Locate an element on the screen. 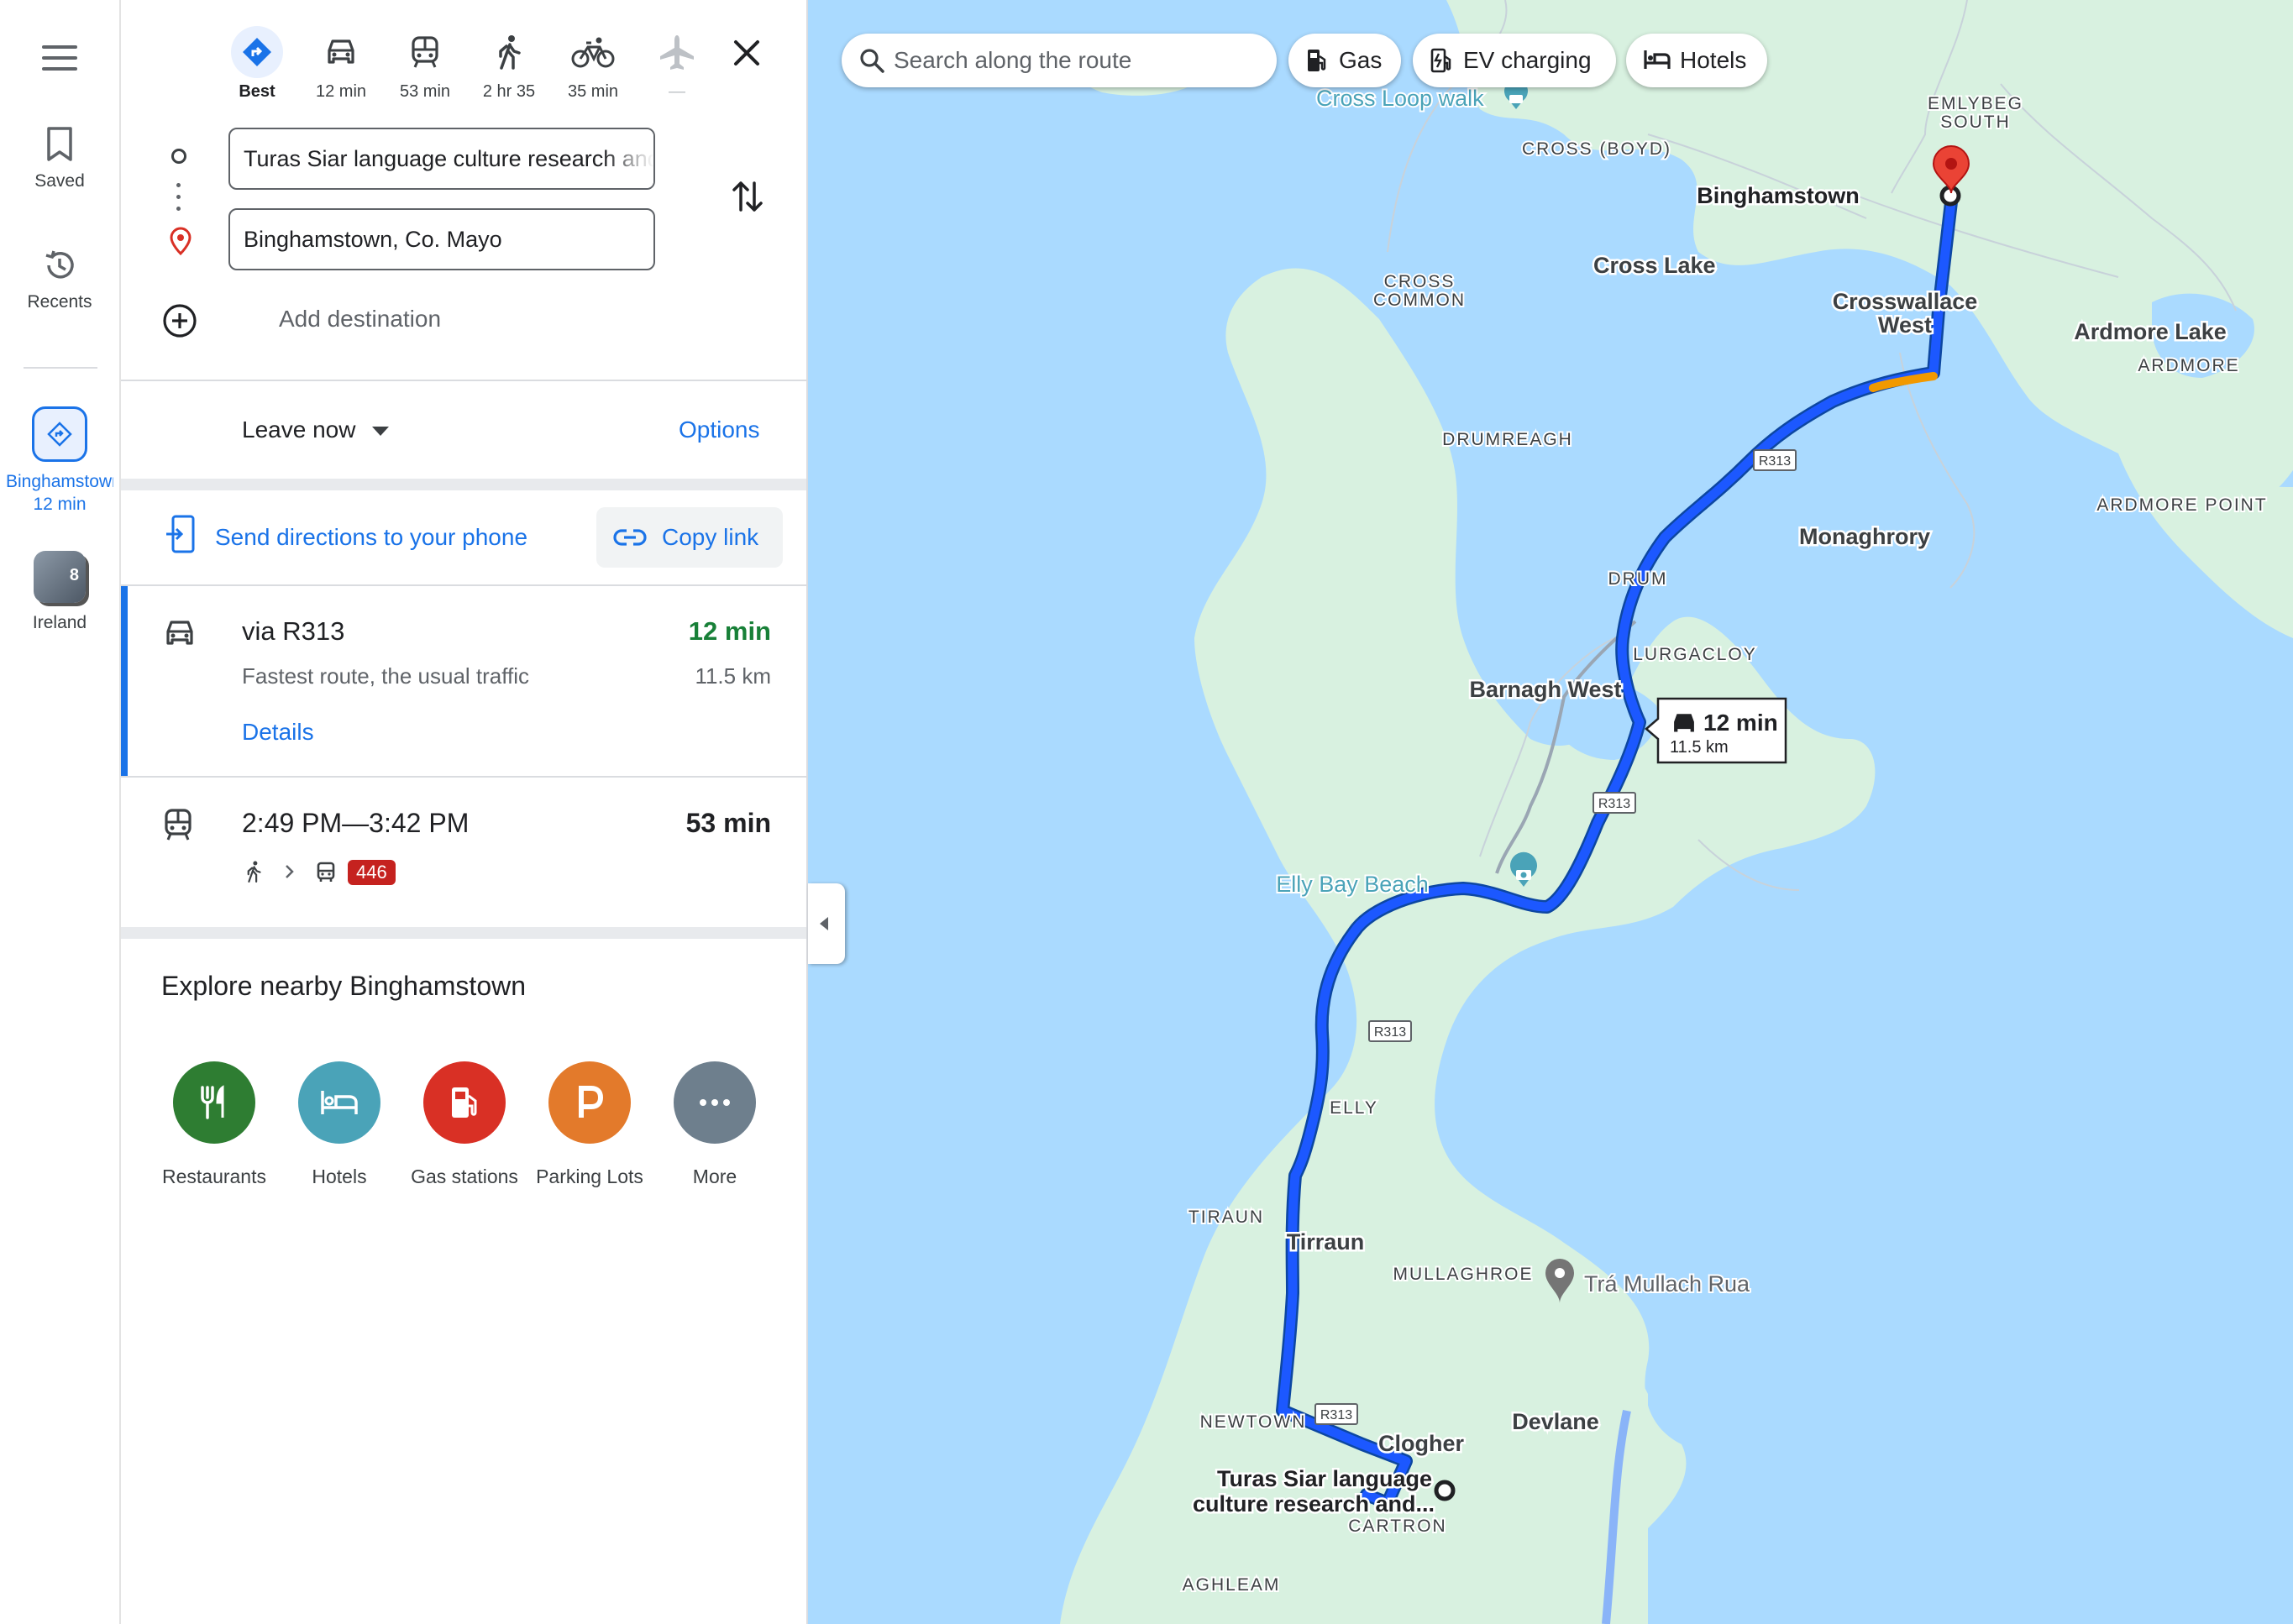 The height and width of the screenshot is (1624, 2293). trip-time: 12 min is located at coordinates (60, 505).